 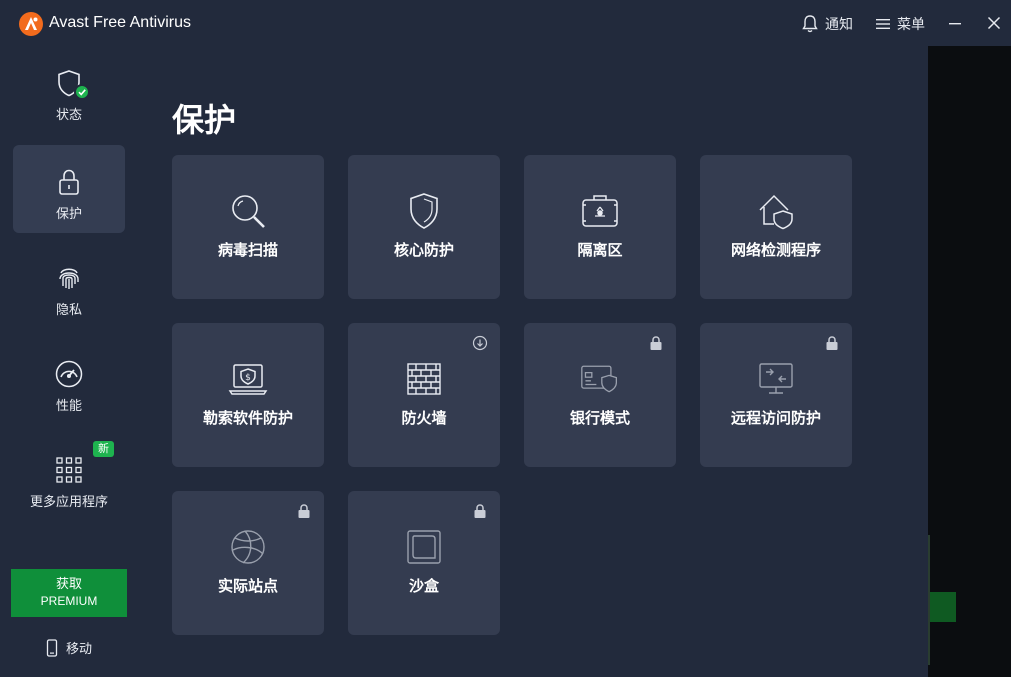 What do you see at coordinates (204, 120) in the screenshot?
I see `page-title: 保护` at bounding box center [204, 120].